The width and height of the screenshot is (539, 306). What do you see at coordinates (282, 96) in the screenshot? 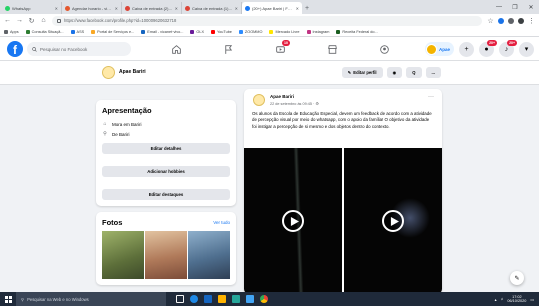
I see `post-author: Apae Bariri` at bounding box center [282, 96].